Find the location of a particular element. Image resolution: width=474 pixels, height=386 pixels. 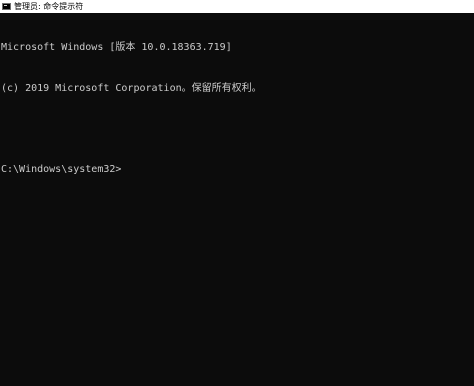

window-title: 管理员: 命令提示符 is located at coordinates (49, 6).